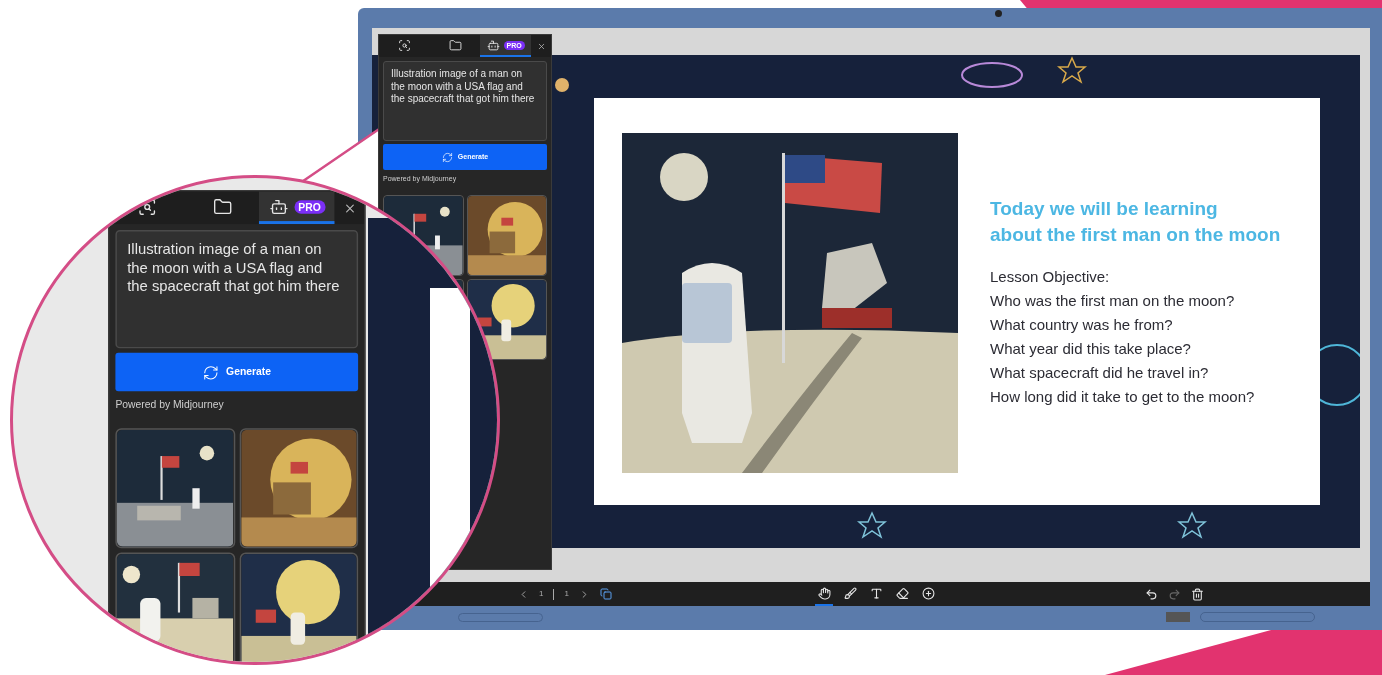  I want to click on bezel-sensor, so click(1178, 617).